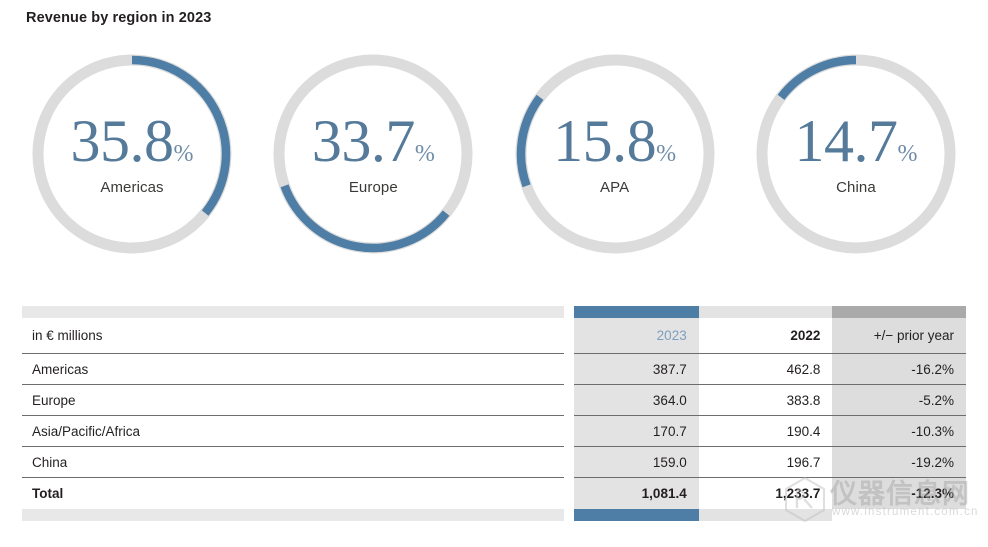  What do you see at coordinates (119, 18) in the screenshot?
I see `page-title: Revenue by region in 2023` at bounding box center [119, 18].